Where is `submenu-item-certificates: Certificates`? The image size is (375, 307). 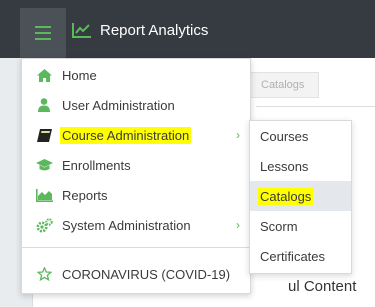 submenu-item-certificates: Certificates is located at coordinates (300, 256).